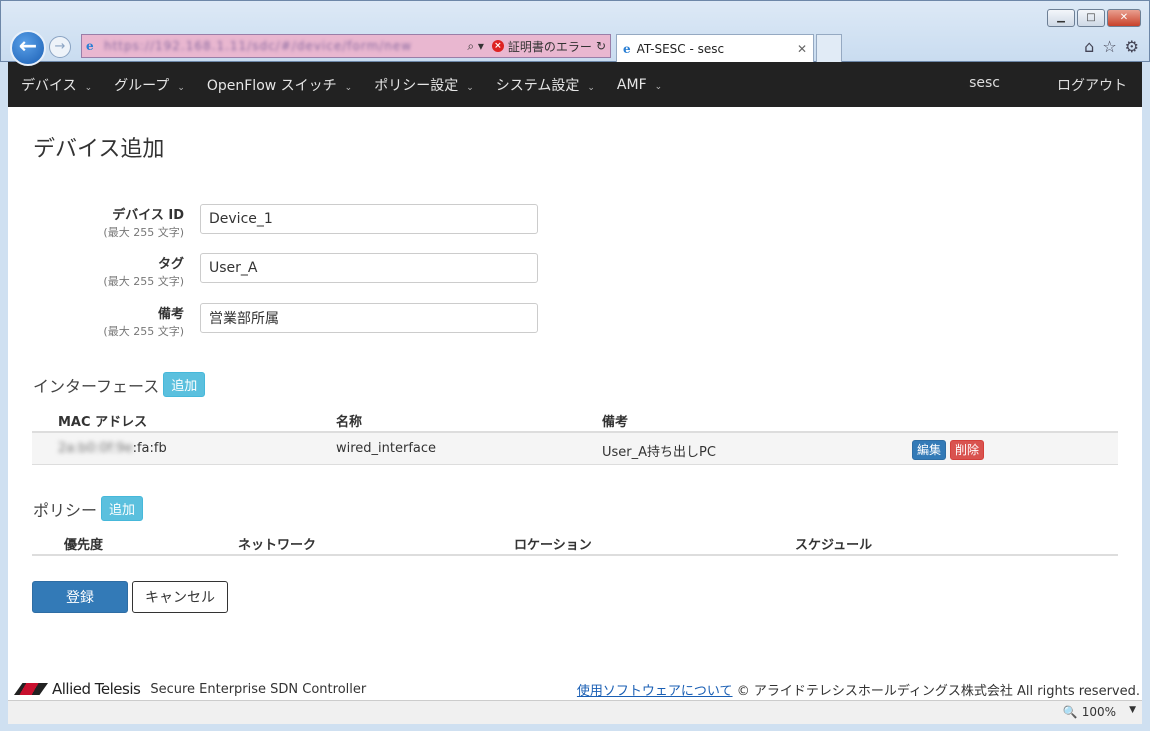 The height and width of the screenshot is (731, 1150). I want to click on ie-tab-icon: e, so click(627, 48).